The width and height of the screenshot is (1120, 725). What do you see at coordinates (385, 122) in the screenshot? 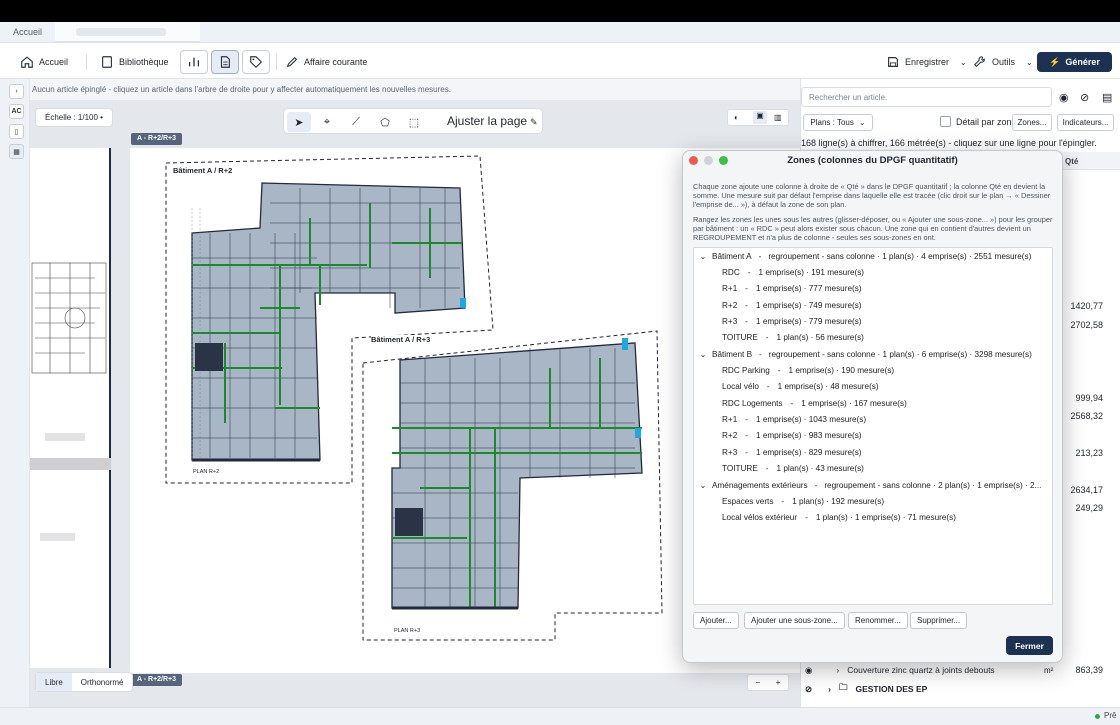
I see `polygon-tool: ⬠` at bounding box center [385, 122].